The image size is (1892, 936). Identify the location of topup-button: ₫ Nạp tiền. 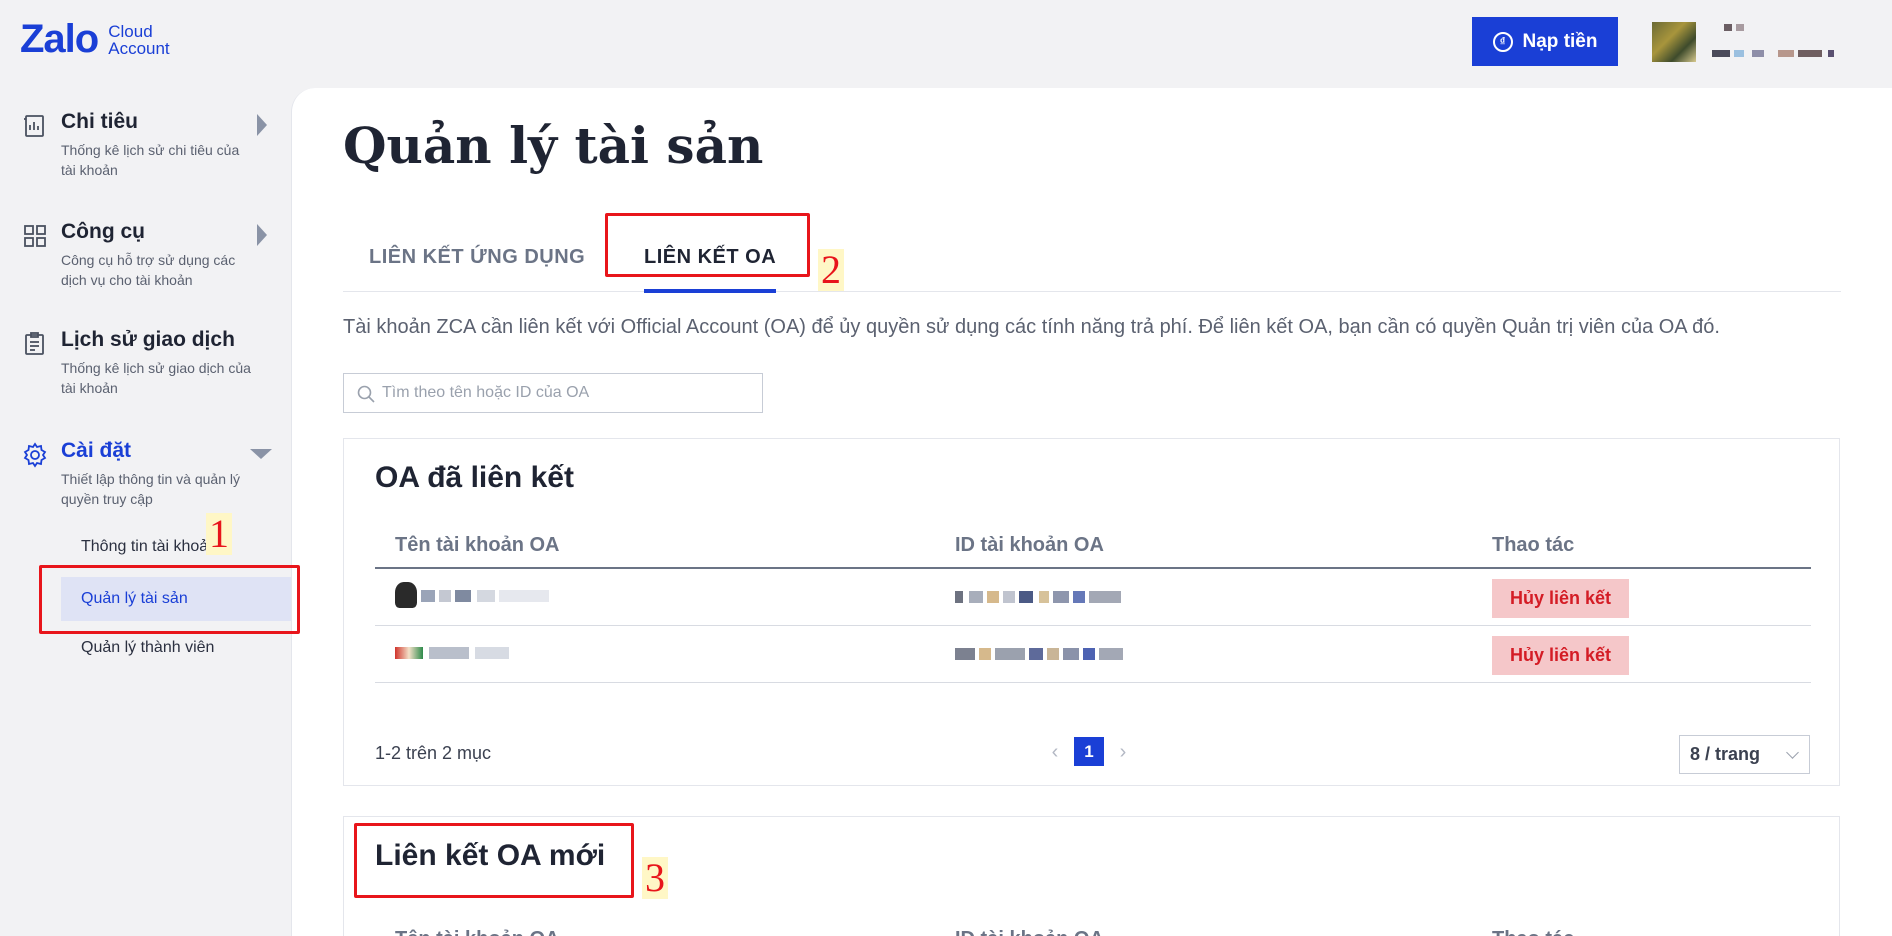
(1545, 41).